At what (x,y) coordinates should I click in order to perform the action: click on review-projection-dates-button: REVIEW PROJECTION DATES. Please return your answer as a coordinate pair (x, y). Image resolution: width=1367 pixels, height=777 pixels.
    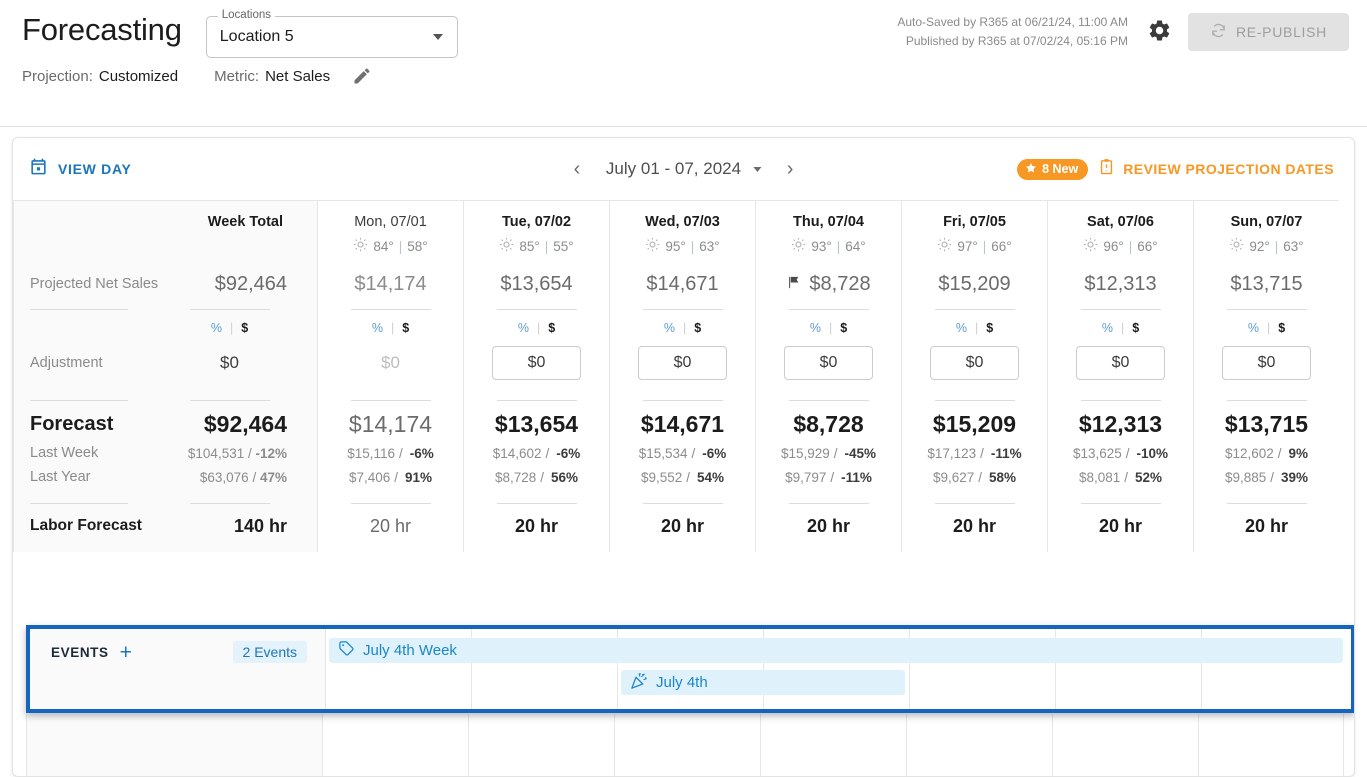
    Looking at the image, I should click on (1216, 169).